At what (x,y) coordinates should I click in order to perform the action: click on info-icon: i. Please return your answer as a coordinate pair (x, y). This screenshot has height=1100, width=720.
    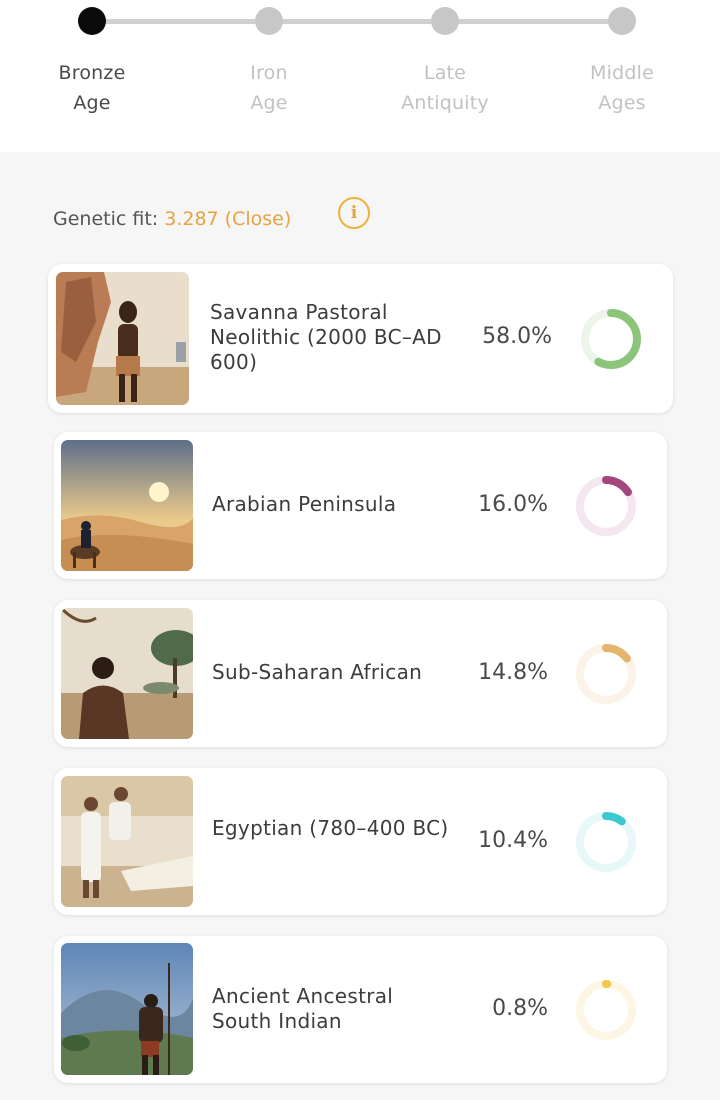
    Looking at the image, I should click on (354, 213).